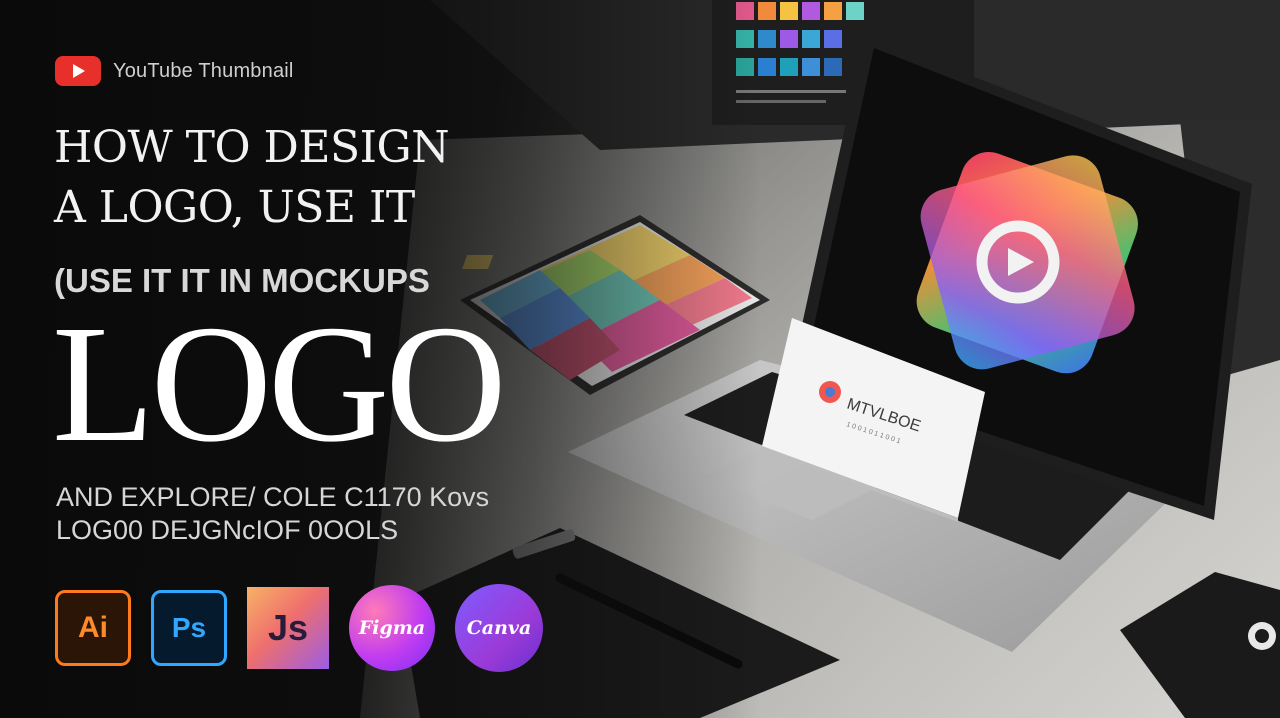 This screenshot has width=1280, height=718. I want to click on adobe-photoshop-icon: Ps, so click(189, 628).